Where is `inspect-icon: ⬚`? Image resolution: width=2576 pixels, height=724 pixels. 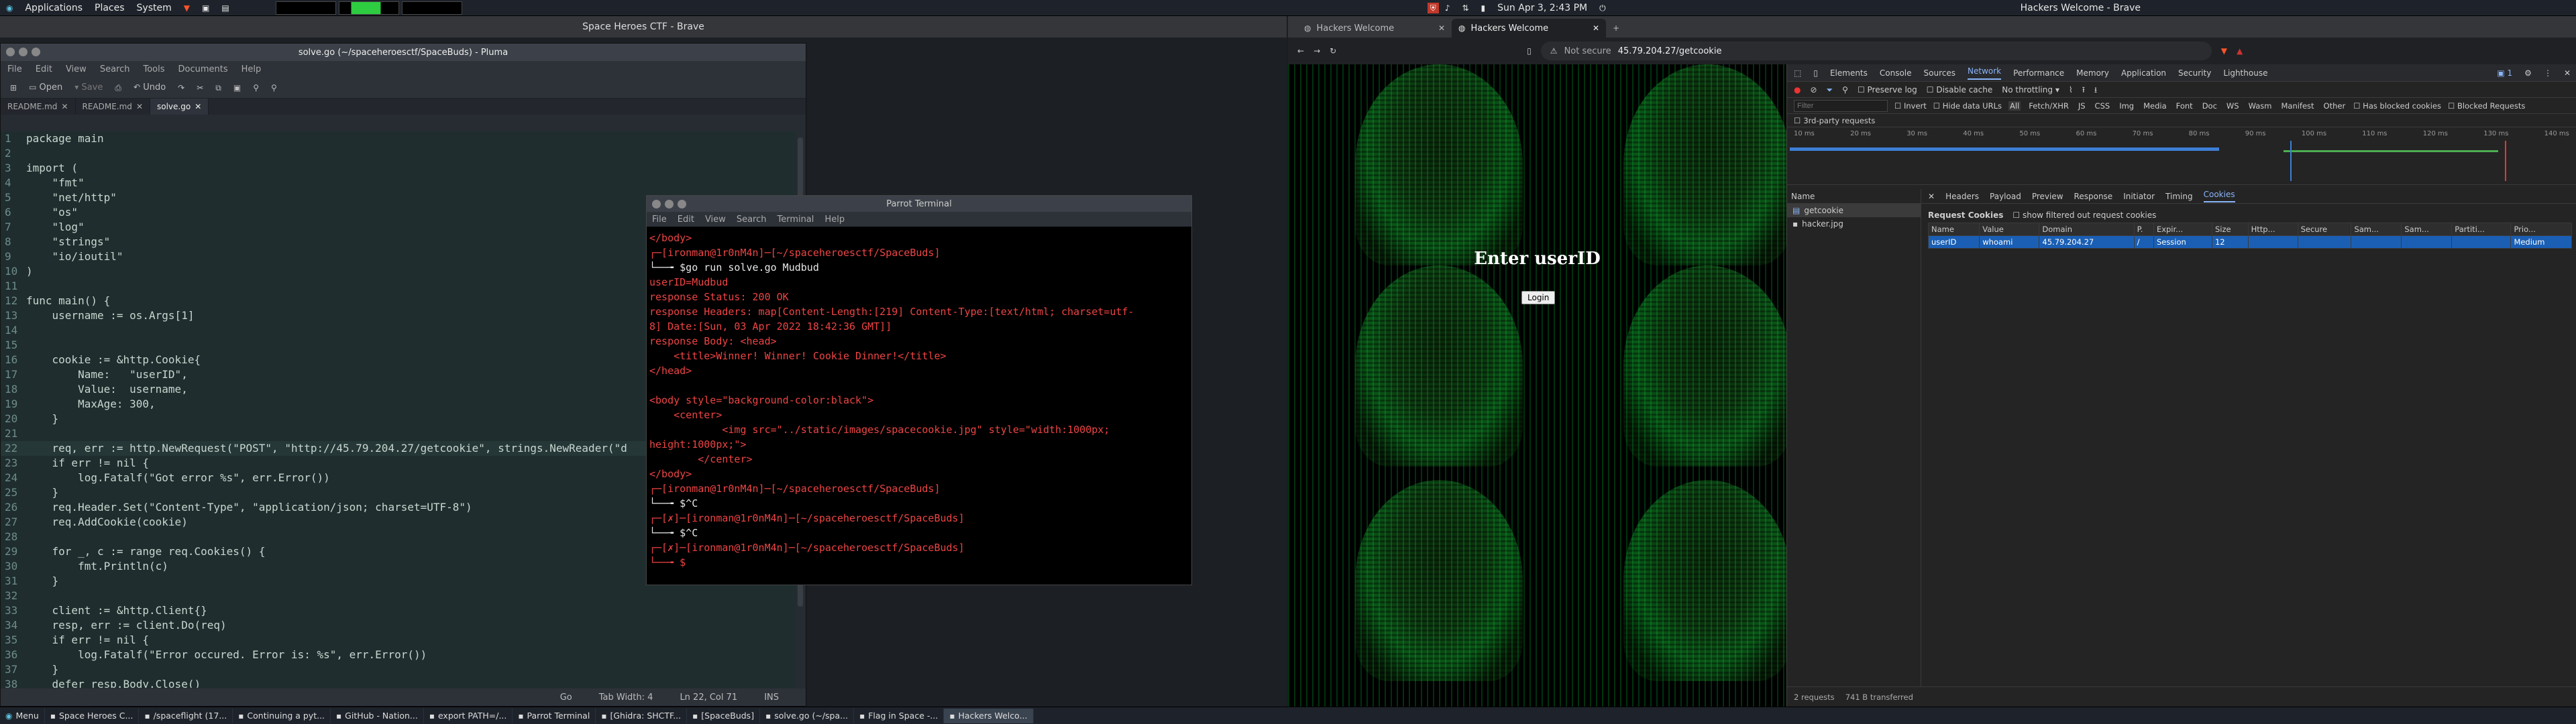 inspect-icon: ⬚ is located at coordinates (1797, 73).